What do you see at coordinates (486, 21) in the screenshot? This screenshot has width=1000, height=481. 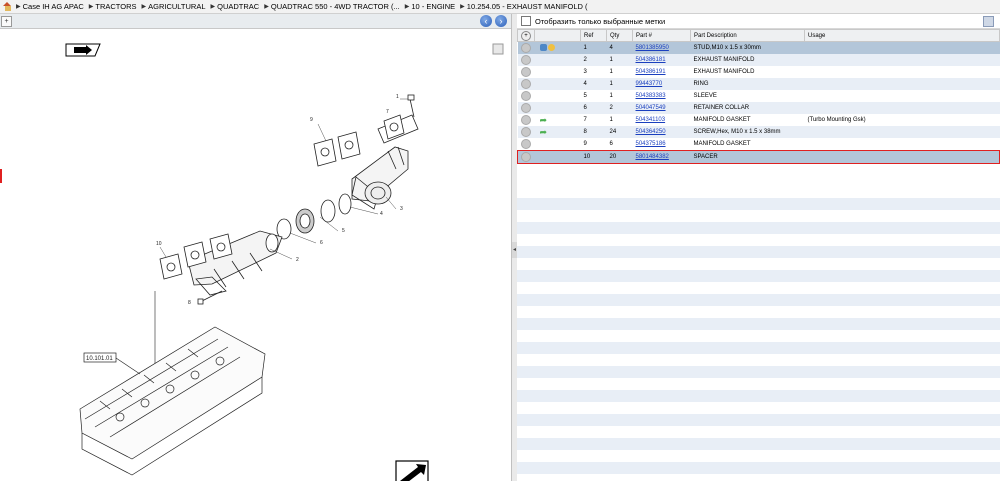 I see `previous-arrow-icon: ‹` at bounding box center [486, 21].